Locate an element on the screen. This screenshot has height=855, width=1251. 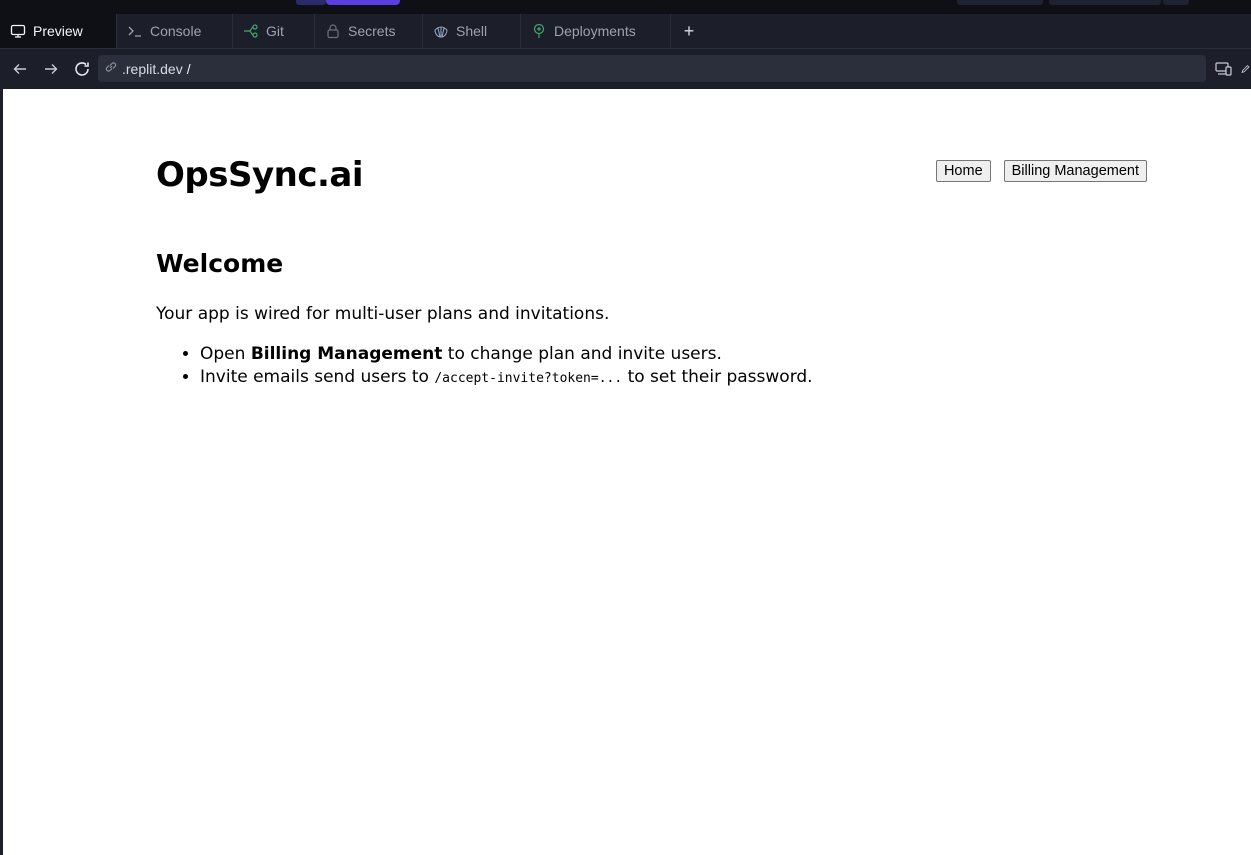
edit-button is located at coordinates (1245, 69).